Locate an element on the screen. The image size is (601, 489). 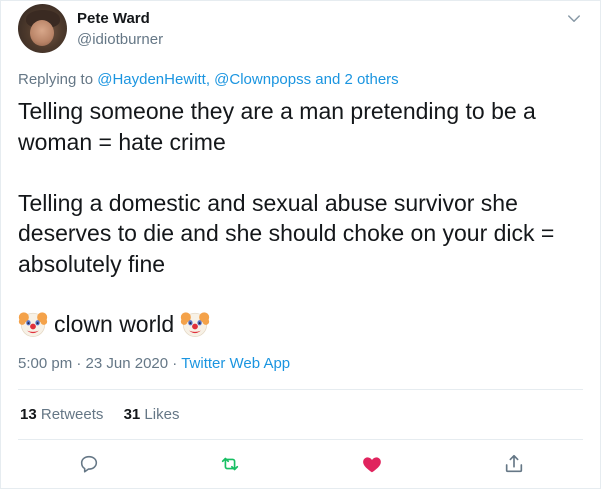
retweets-count: 13 is located at coordinates (28, 414).